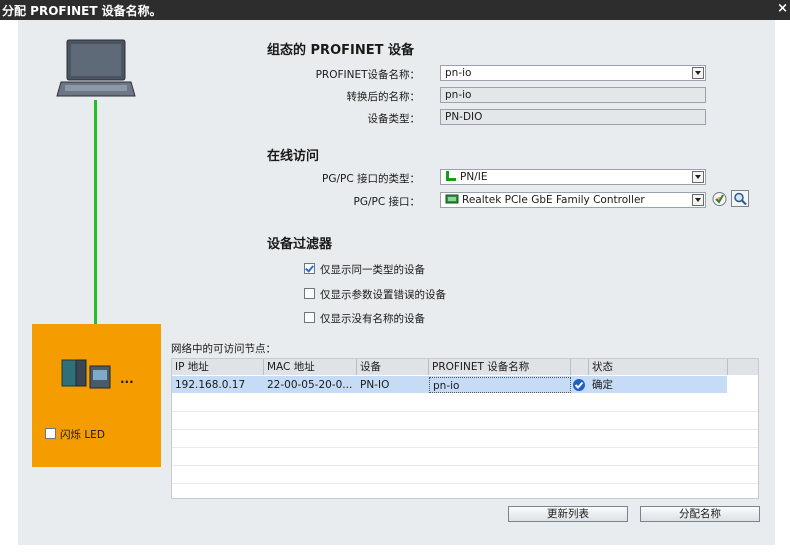  Describe the element at coordinates (50, 433) in the screenshot. I see `flash-led-checkbox` at that location.